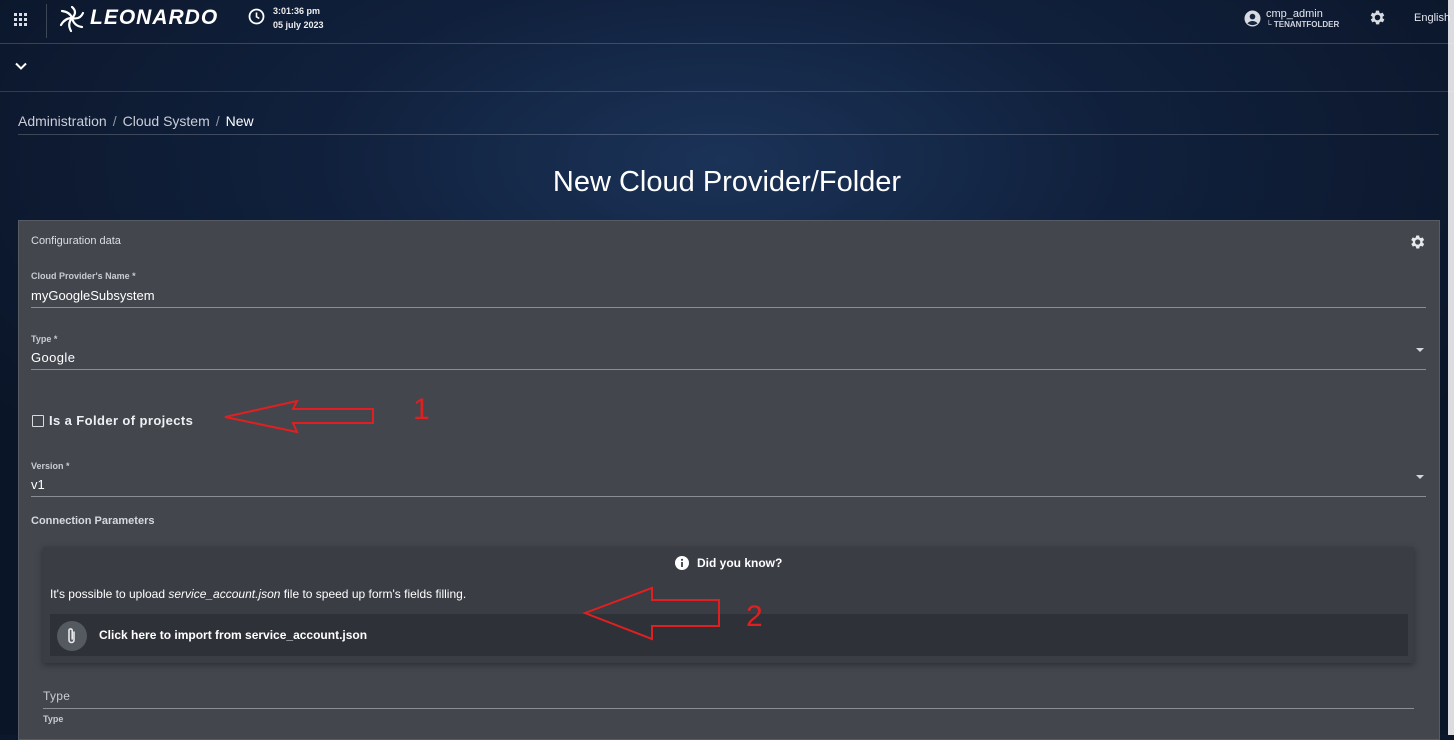 The image size is (1454, 740). I want to click on version-field-underline, so click(728, 496).